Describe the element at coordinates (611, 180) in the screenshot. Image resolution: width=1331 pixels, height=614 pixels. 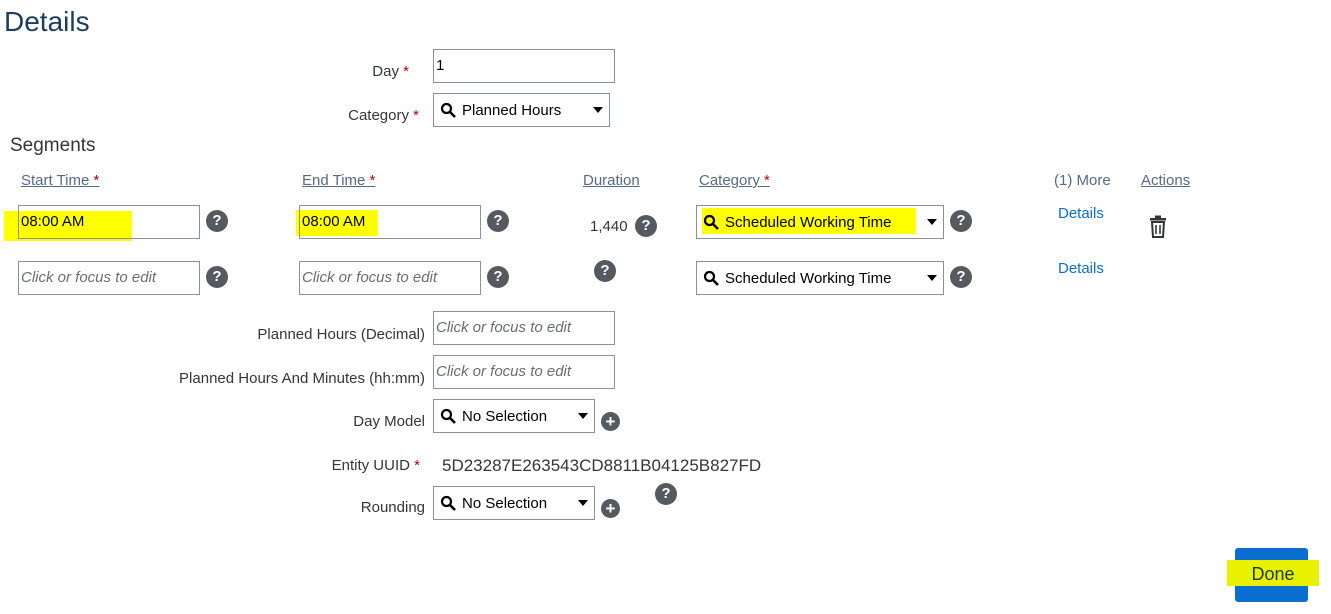
I see `col-duration: Duration` at that location.